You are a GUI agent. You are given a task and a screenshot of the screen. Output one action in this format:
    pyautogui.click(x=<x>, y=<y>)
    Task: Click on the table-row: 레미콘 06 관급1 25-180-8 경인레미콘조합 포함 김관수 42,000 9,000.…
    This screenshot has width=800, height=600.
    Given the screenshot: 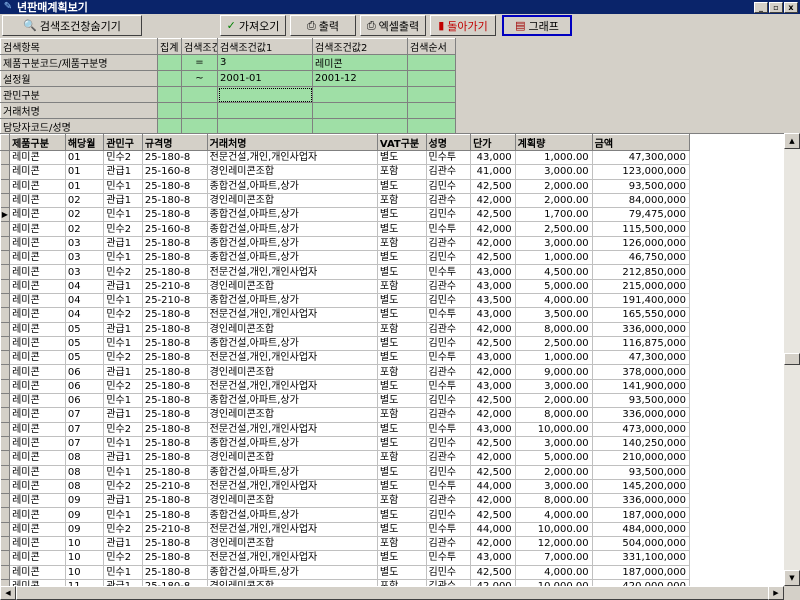 What is the action you would take?
    pyautogui.click(x=345, y=372)
    